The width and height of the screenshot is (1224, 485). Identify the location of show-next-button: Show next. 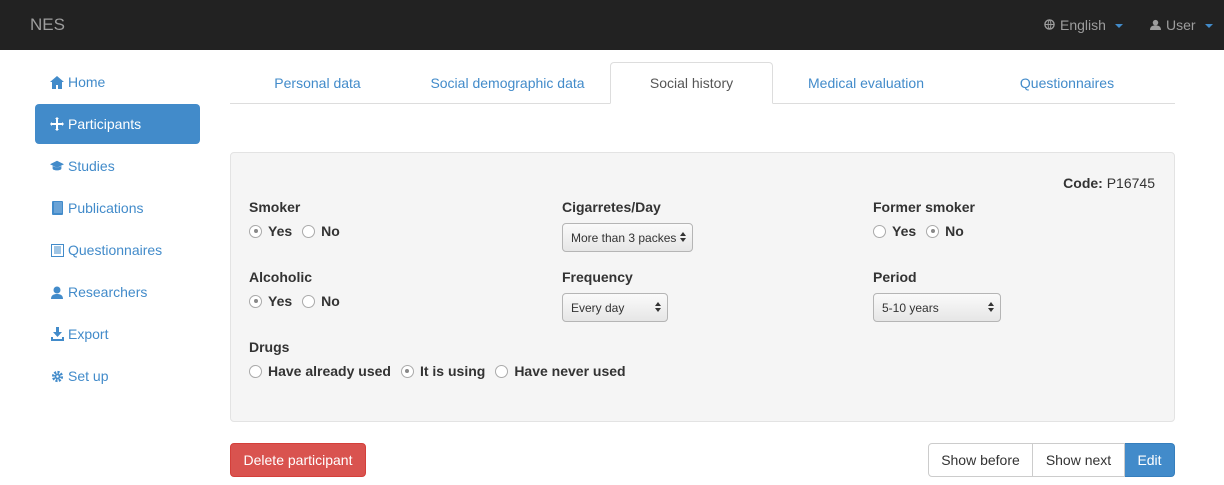
(1079, 460).